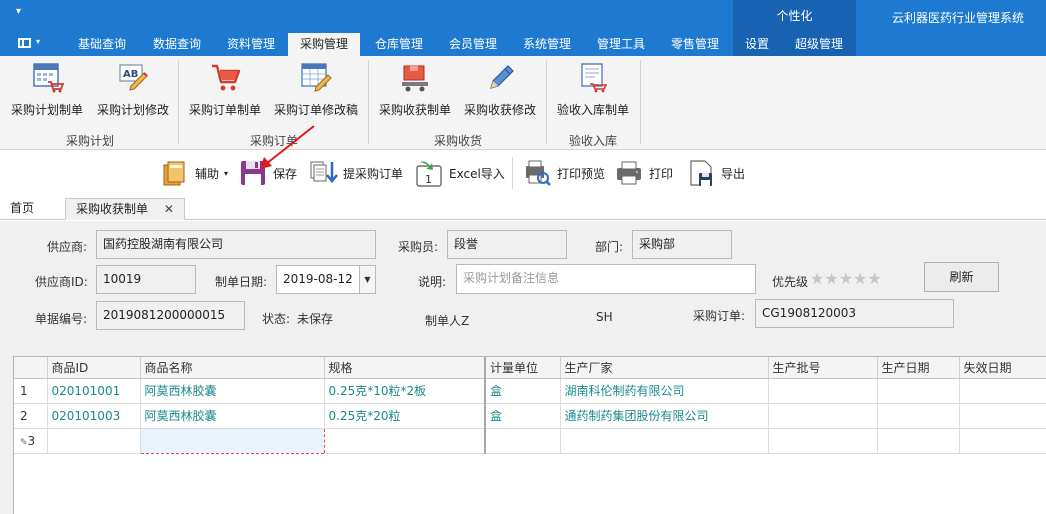 This screenshot has width=1046, height=514. I want to click on app-menu-button: ▾, so click(31, 44).